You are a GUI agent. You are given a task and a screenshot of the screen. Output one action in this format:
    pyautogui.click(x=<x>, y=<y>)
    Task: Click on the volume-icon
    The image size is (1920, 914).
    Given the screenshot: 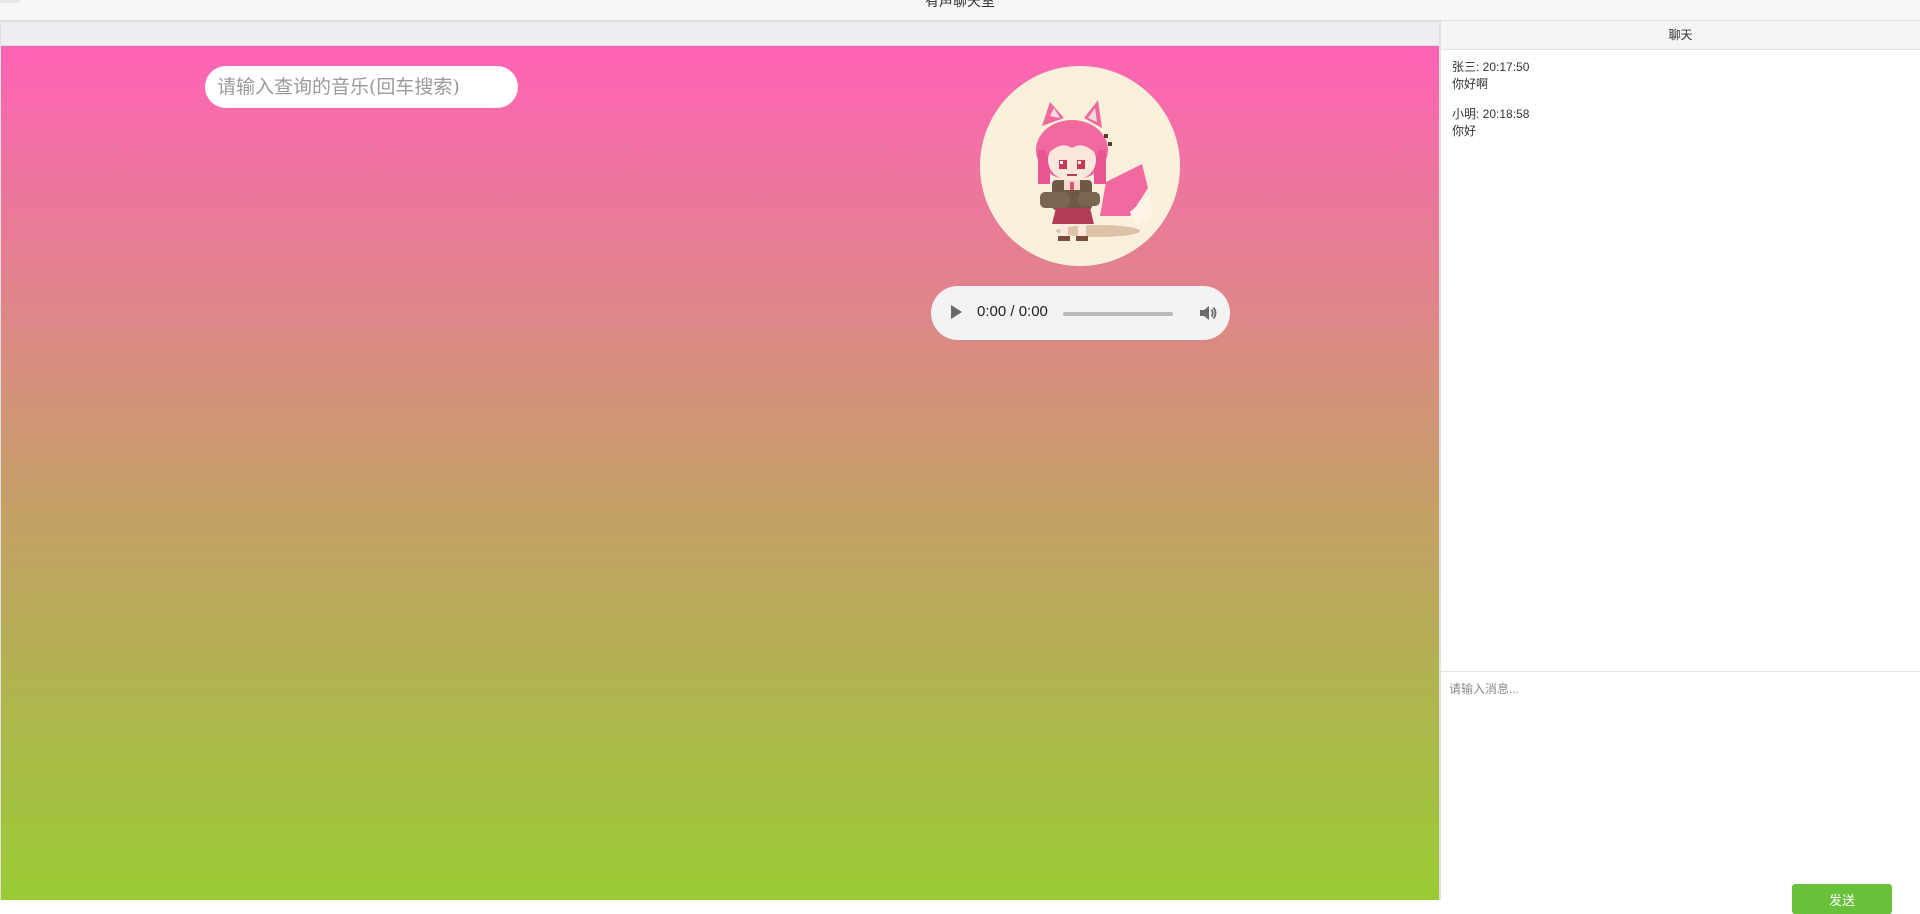 What is the action you would take?
    pyautogui.click(x=1208, y=313)
    